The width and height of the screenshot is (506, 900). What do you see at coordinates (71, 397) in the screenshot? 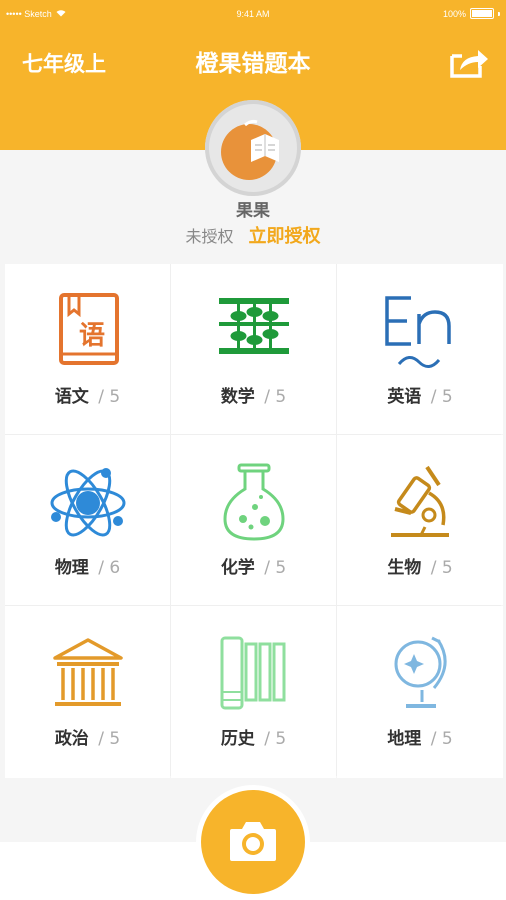
I see `subject-name: 语文` at bounding box center [71, 397].